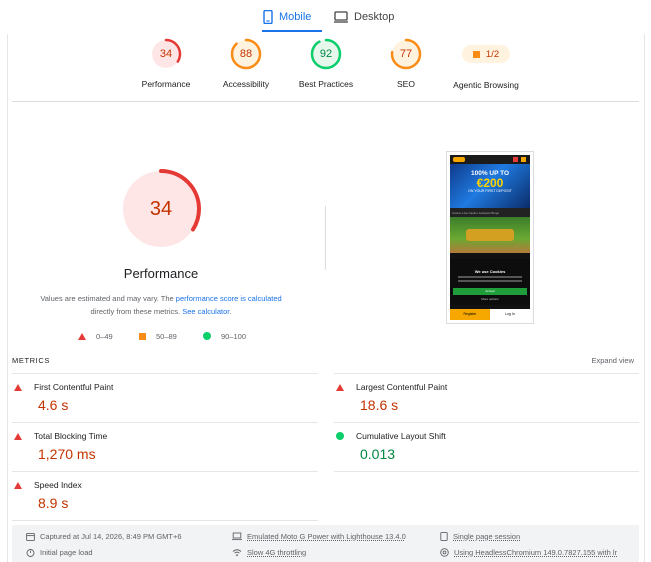 This screenshot has height=562, width=651. Describe the element at coordinates (30, 553) in the screenshot. I see `timer-icon` at that location.